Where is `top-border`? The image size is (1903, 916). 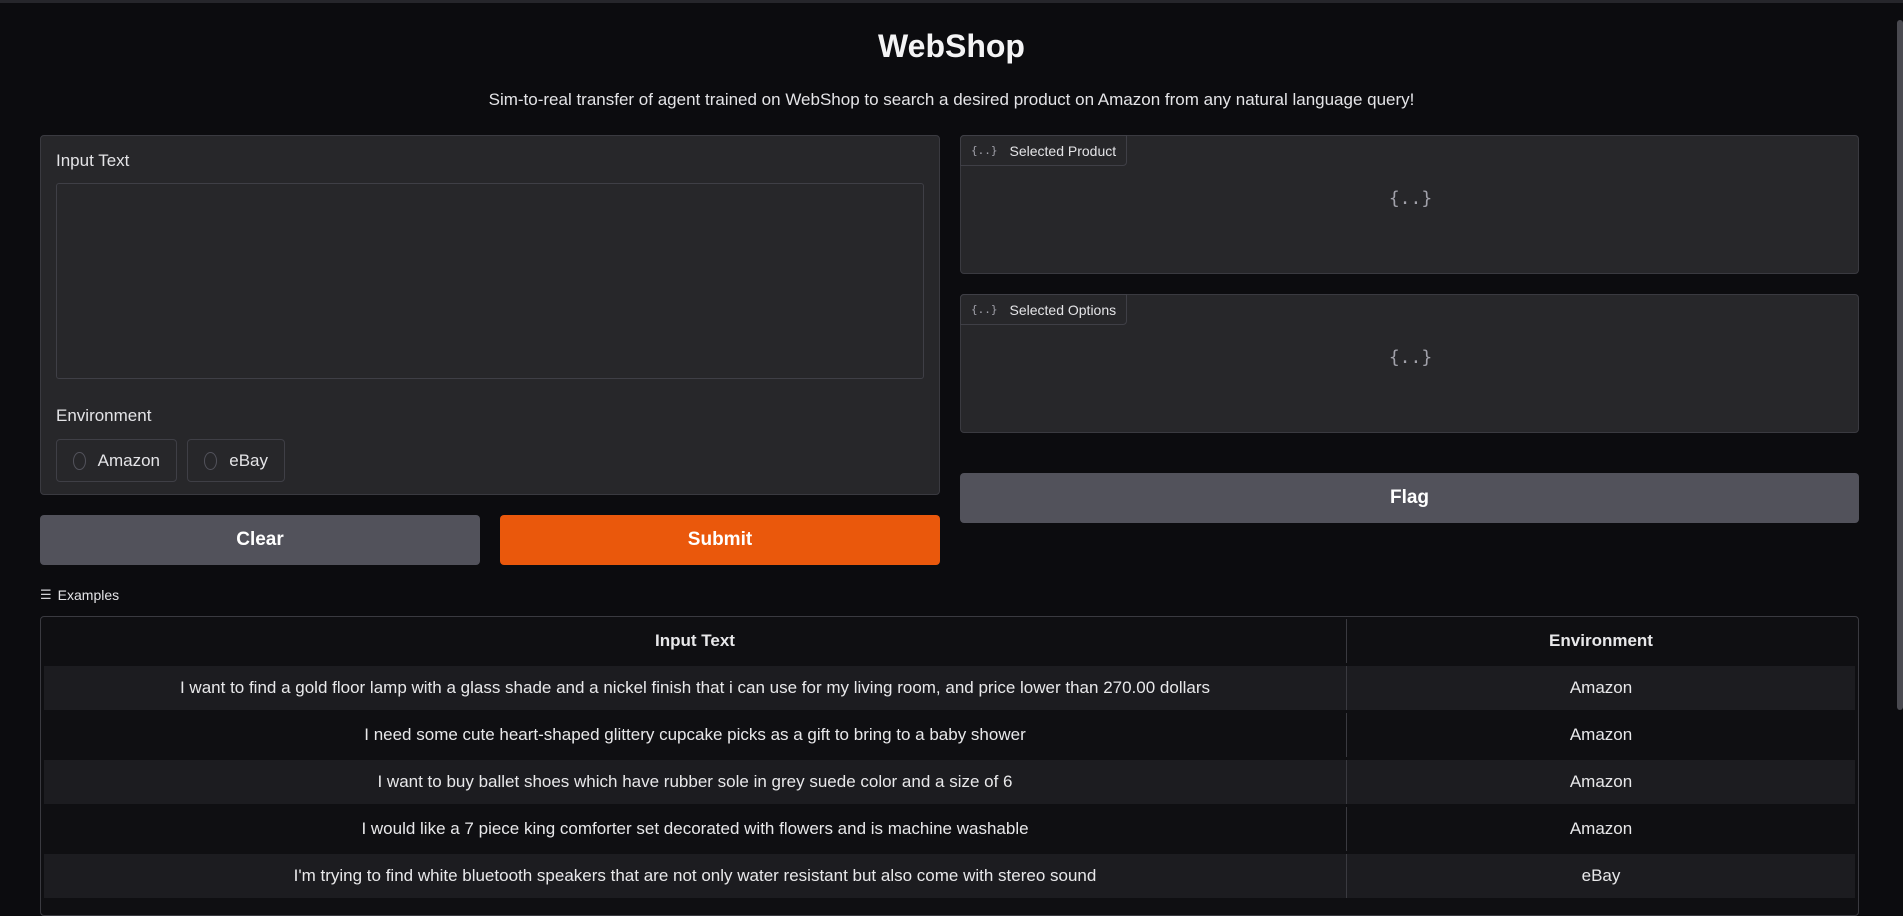
top-border is located at coordinates (951, 1).